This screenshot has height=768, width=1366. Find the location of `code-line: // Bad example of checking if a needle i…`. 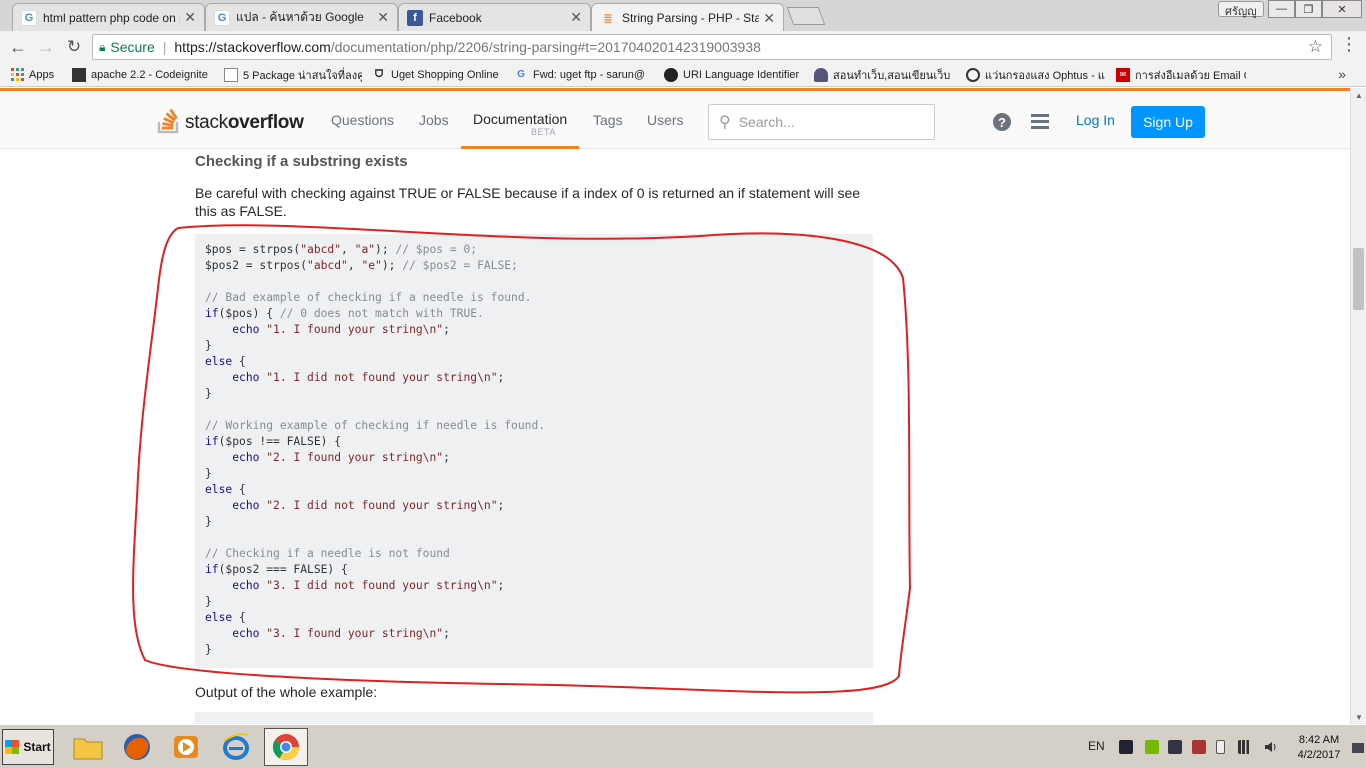

code-line: // Bad example of checking if a needle i… is located at coordinates (368, 297).